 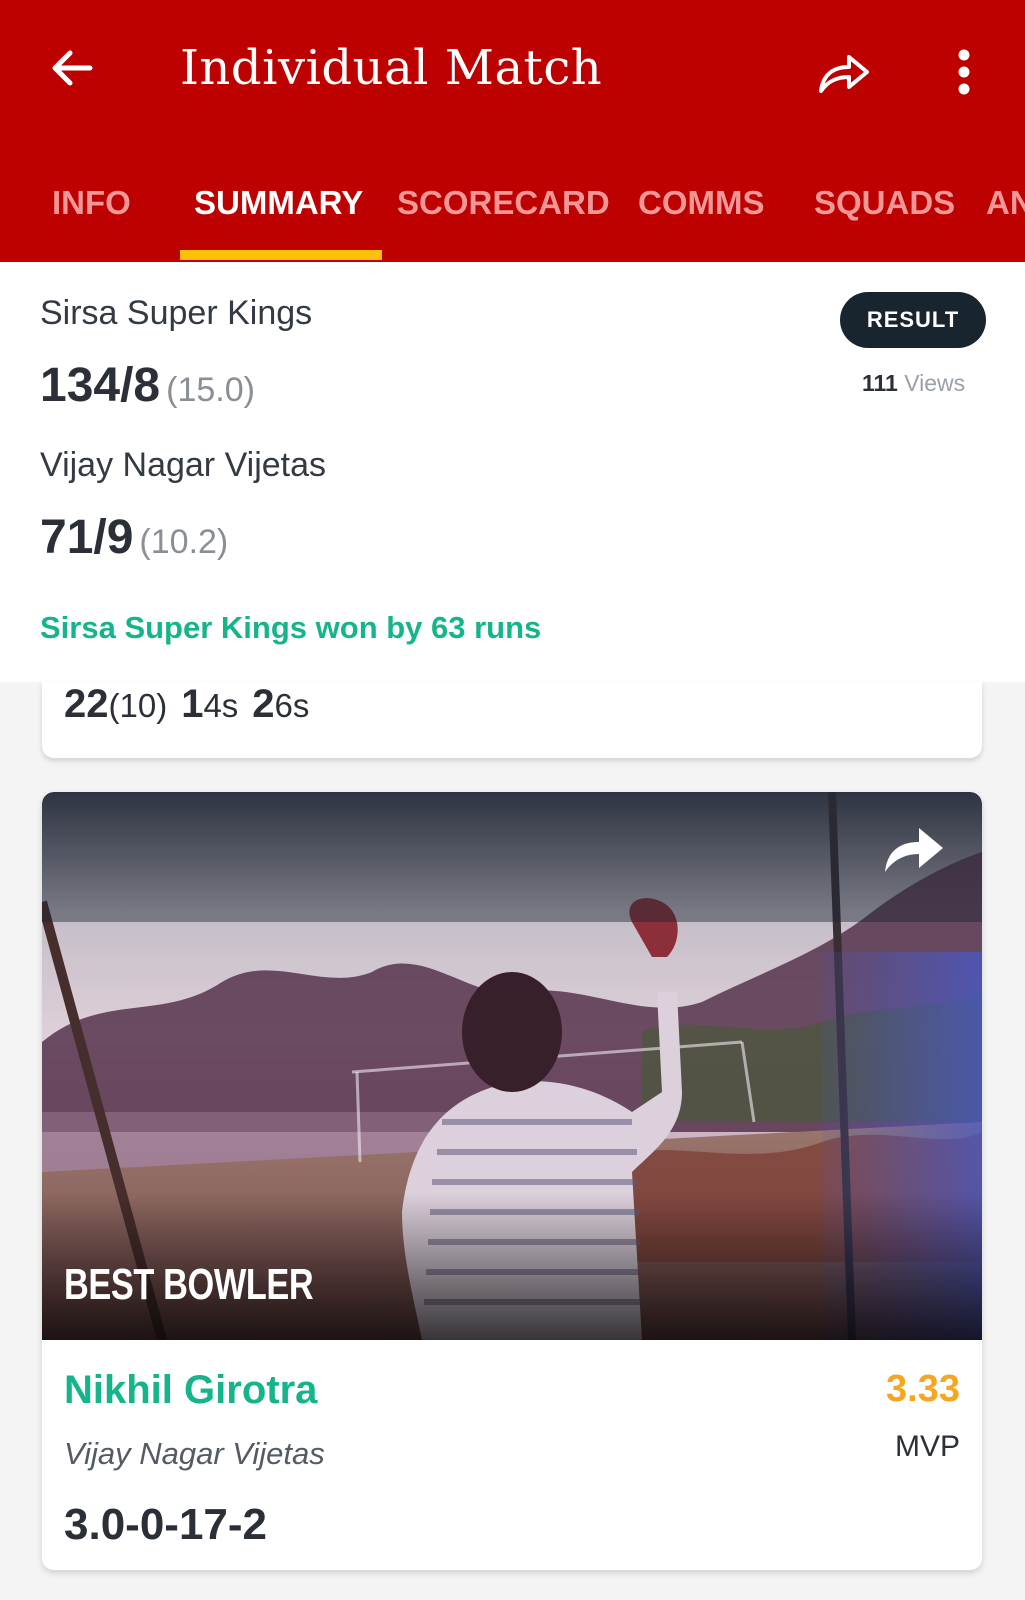 What do you see at coordinates (278, 203) in the screenshot?
I see `tab-summary: SUMMARY` at bounding box center [278, 203].